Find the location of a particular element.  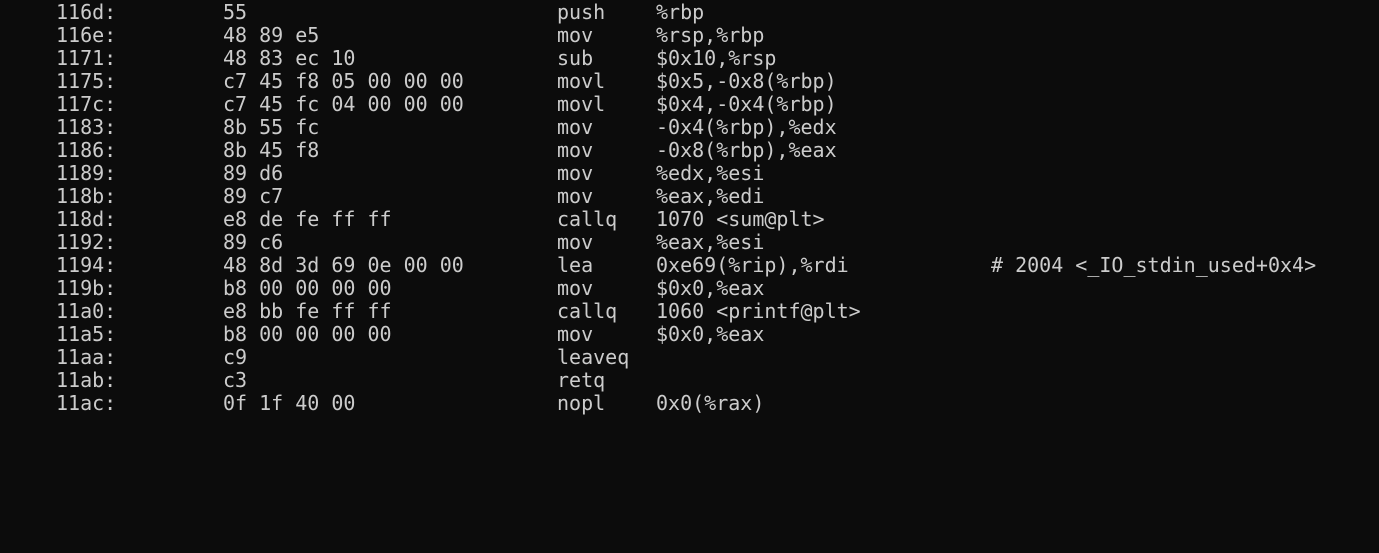

opcode-bytes: 8b 55 fc is located at coordinates (271, 127).